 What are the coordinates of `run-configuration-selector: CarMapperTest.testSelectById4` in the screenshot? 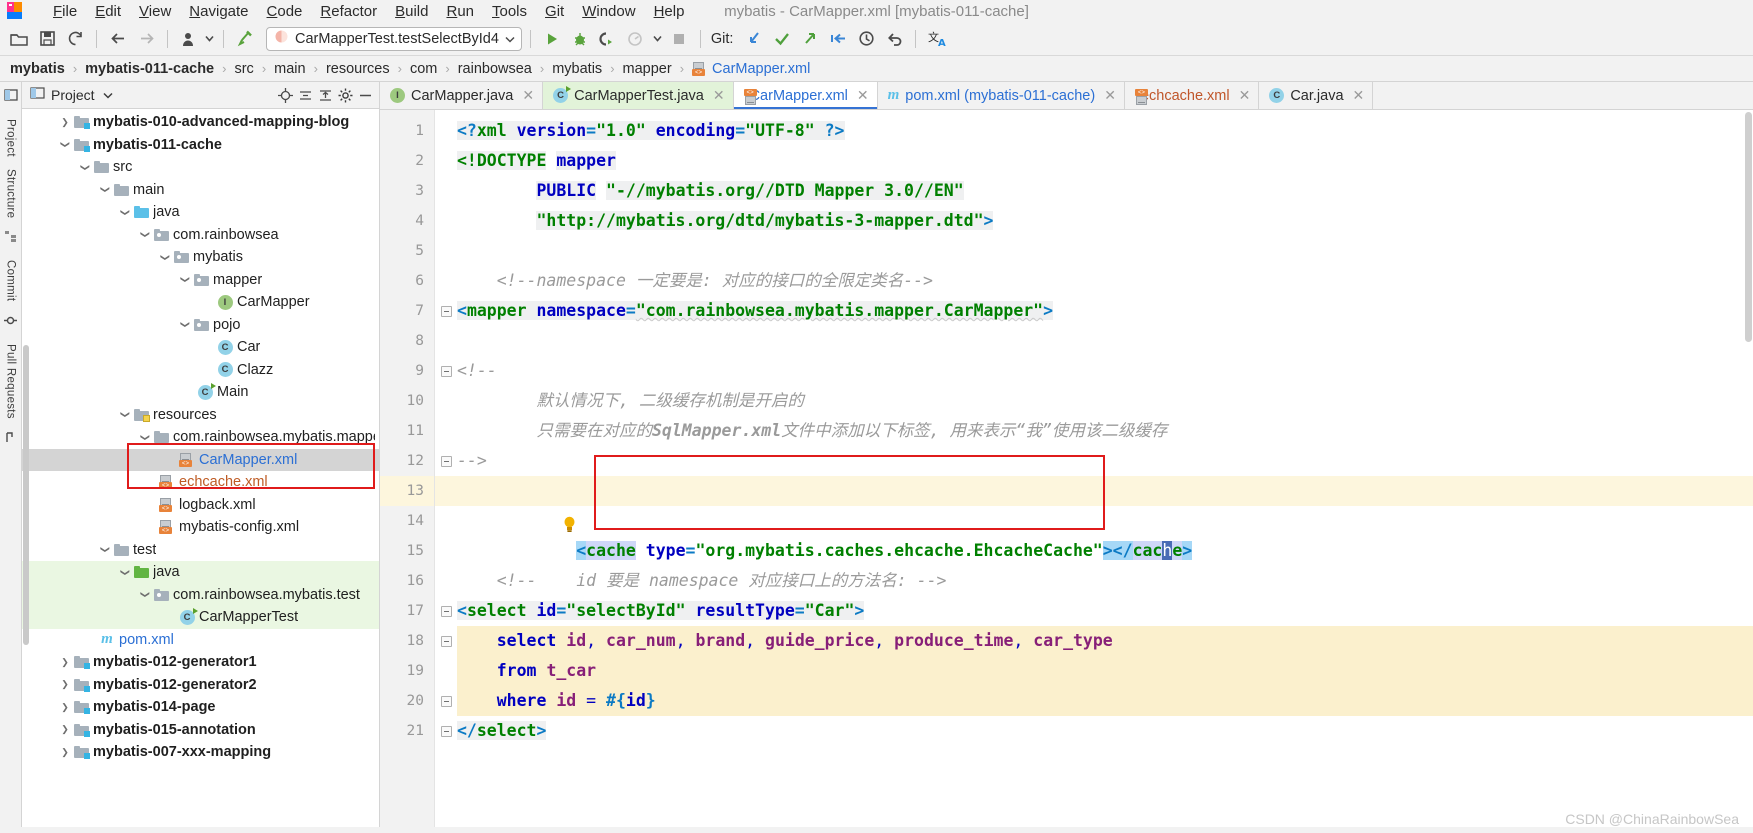 It's located at (394, 38).